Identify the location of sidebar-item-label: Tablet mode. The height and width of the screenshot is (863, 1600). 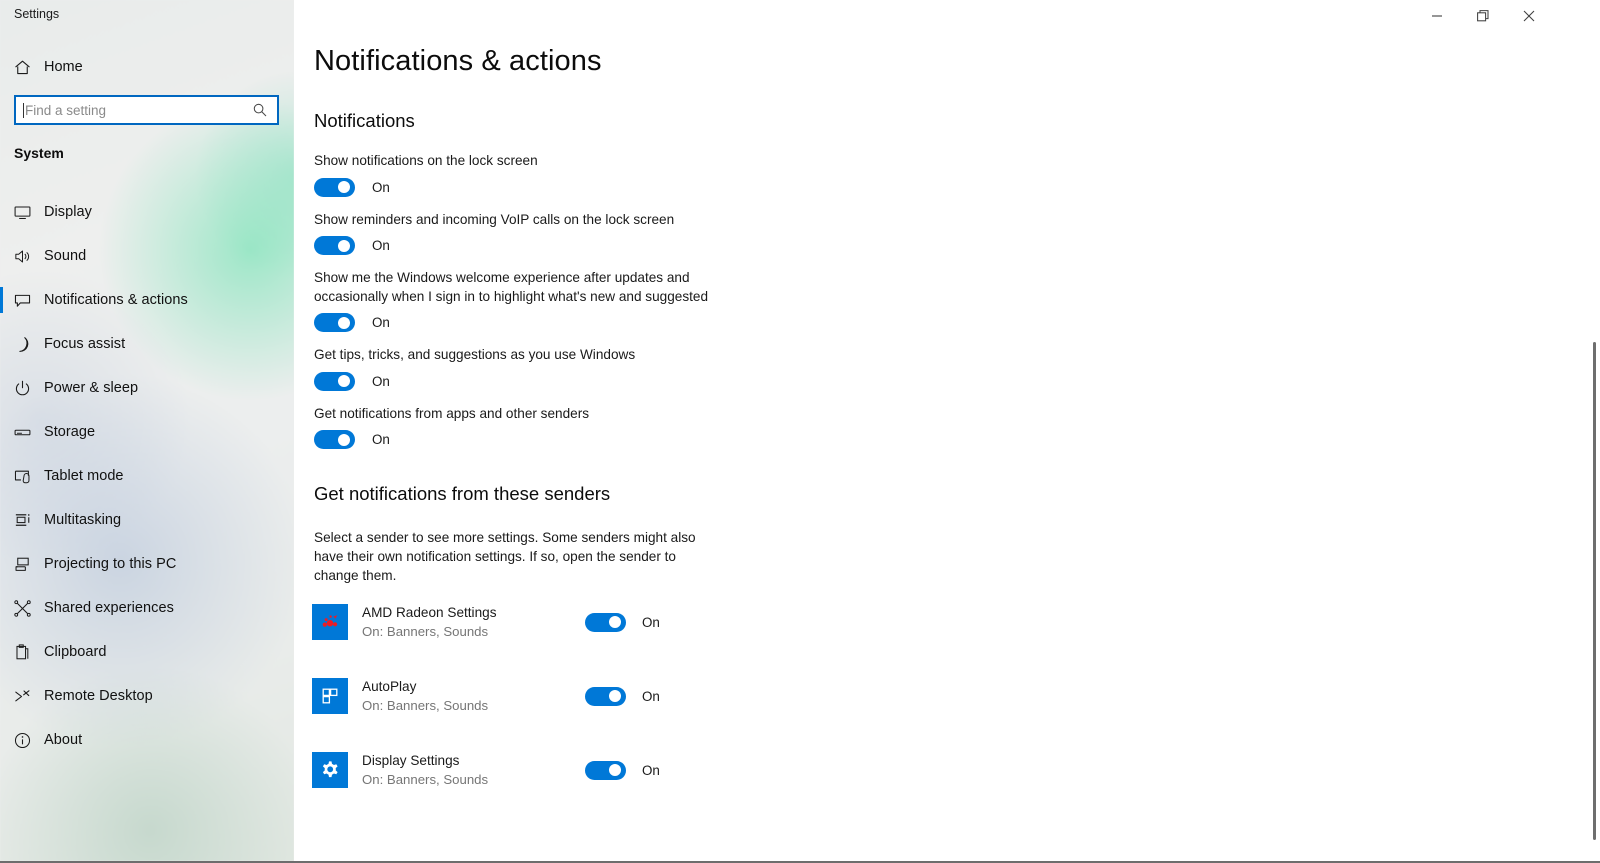
(84, 476).